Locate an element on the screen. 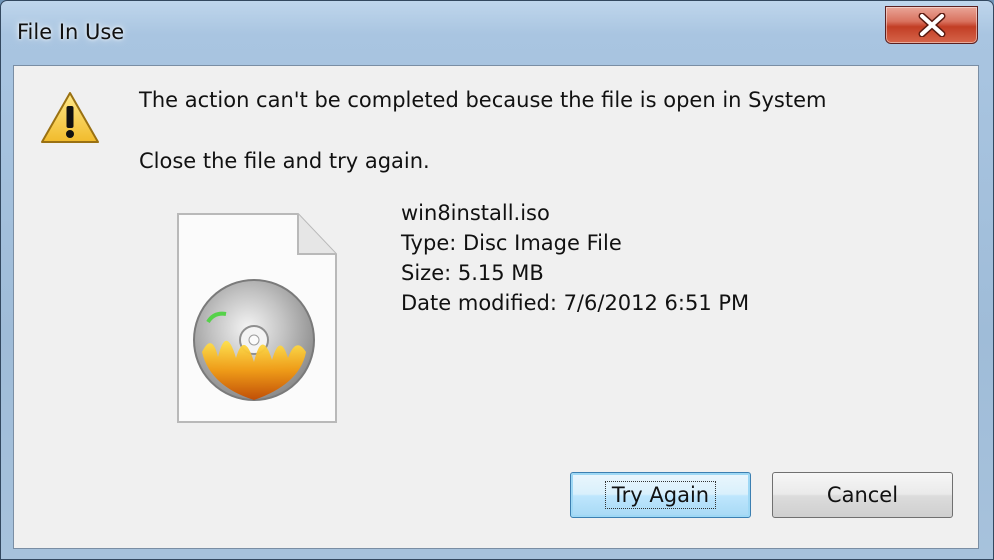  close-icon is located at coordinates (932, 25).